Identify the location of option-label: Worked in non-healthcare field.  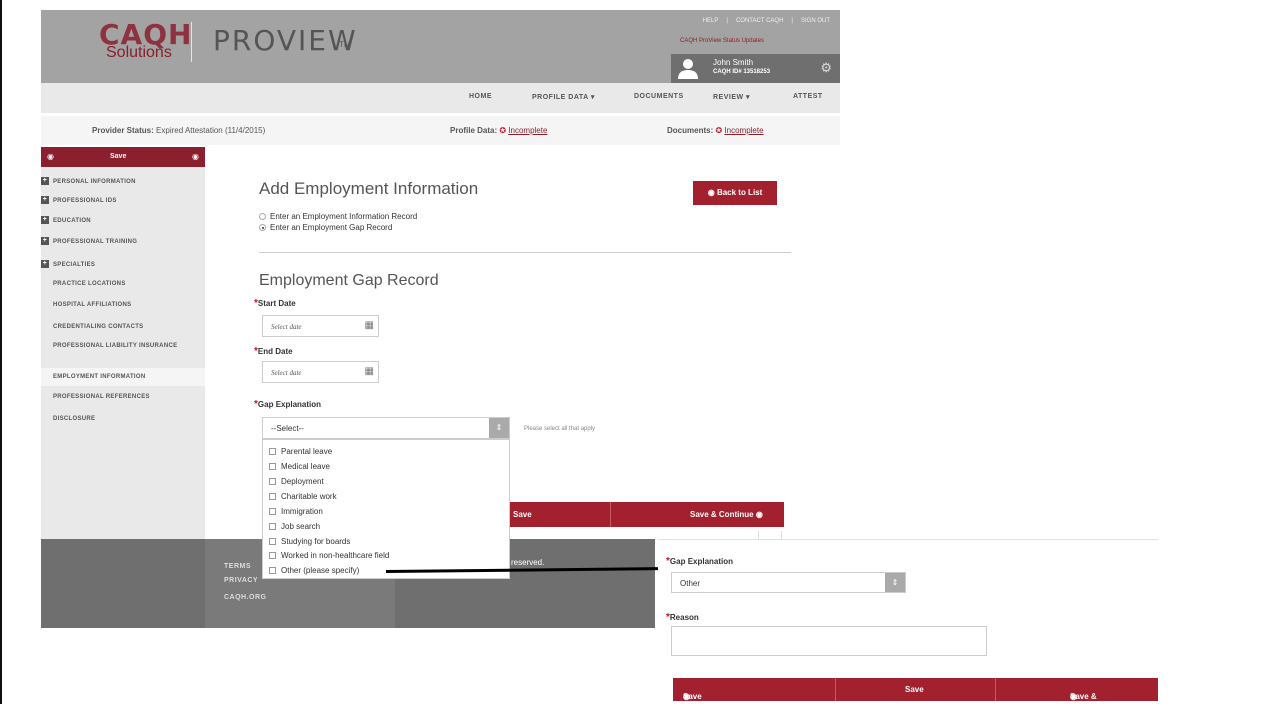
(335, 555).